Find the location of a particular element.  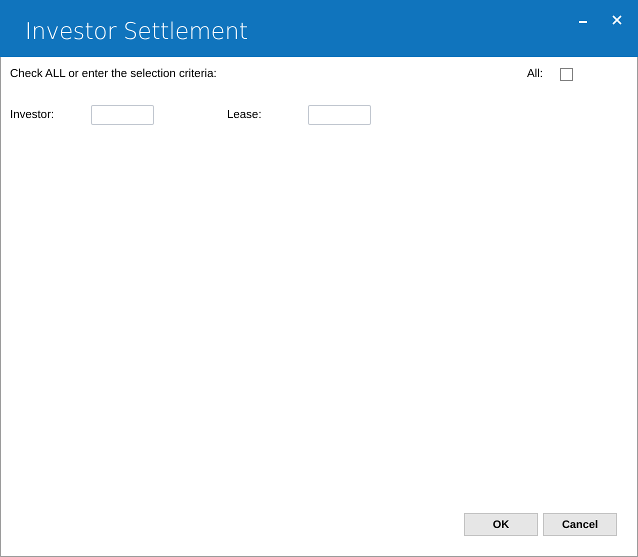

dialog-button: Cancel is located at coordinates (580, 524).